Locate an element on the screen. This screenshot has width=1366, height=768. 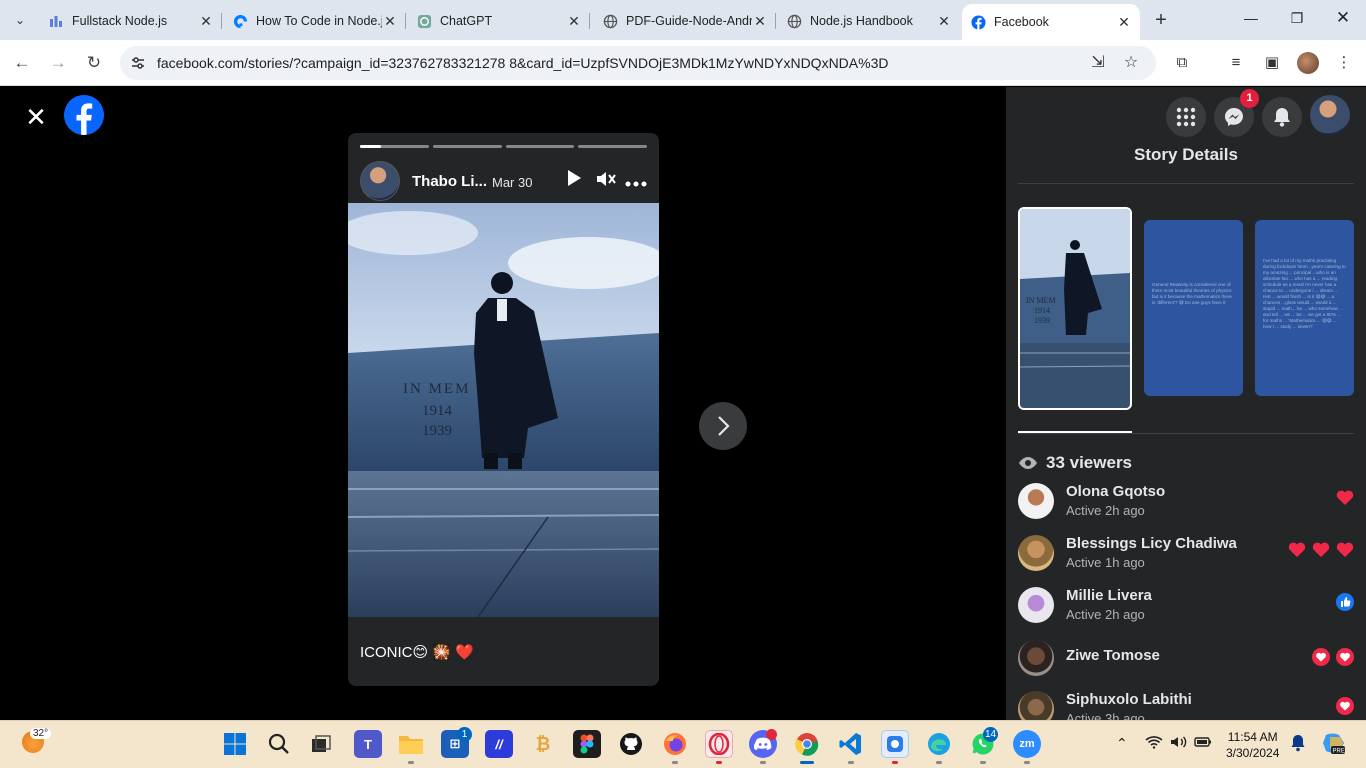
close-window-icon: ✕ is located at coordinates (1343, 18).